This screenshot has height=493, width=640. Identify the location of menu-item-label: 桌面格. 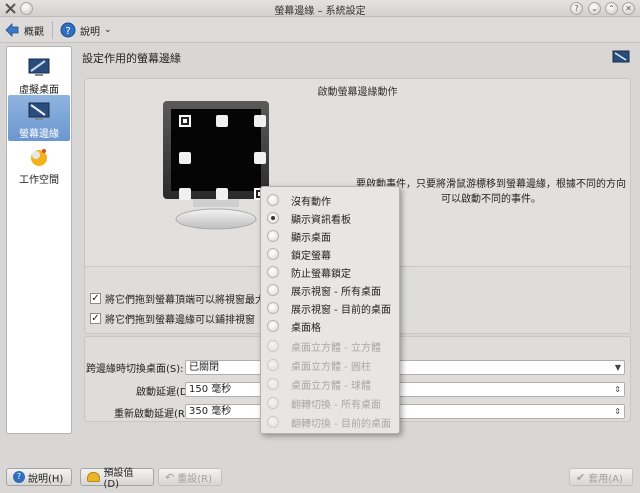
(306, 328).